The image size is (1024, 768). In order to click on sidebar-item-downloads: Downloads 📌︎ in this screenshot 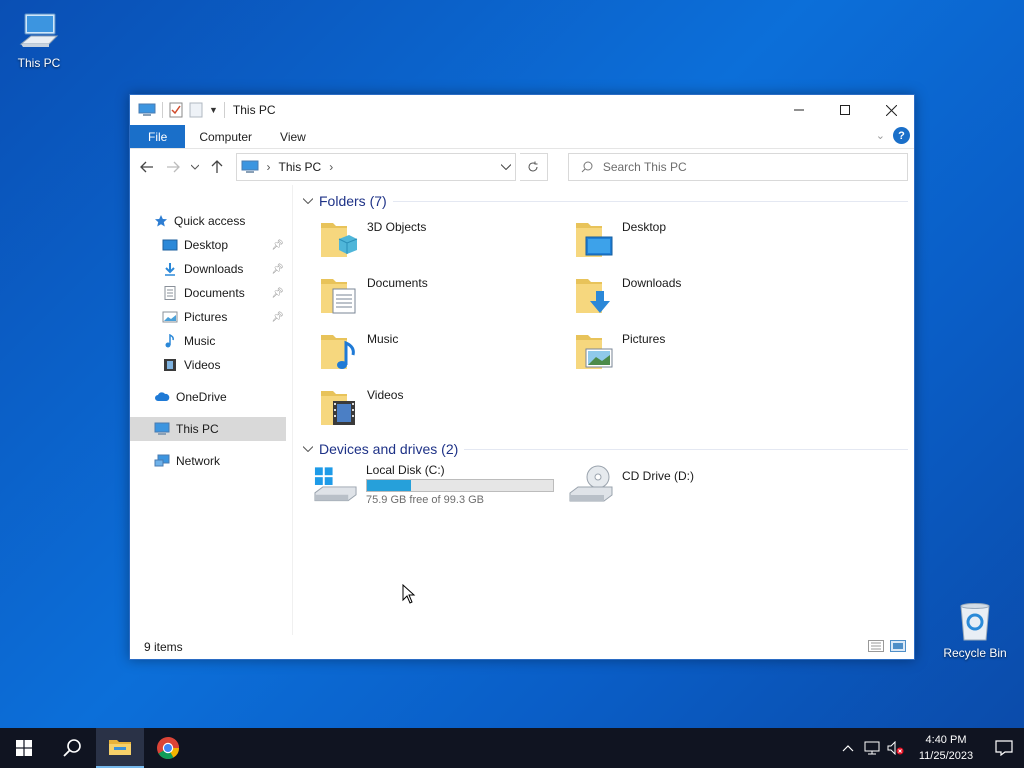, I will do `click(211, 269)`.